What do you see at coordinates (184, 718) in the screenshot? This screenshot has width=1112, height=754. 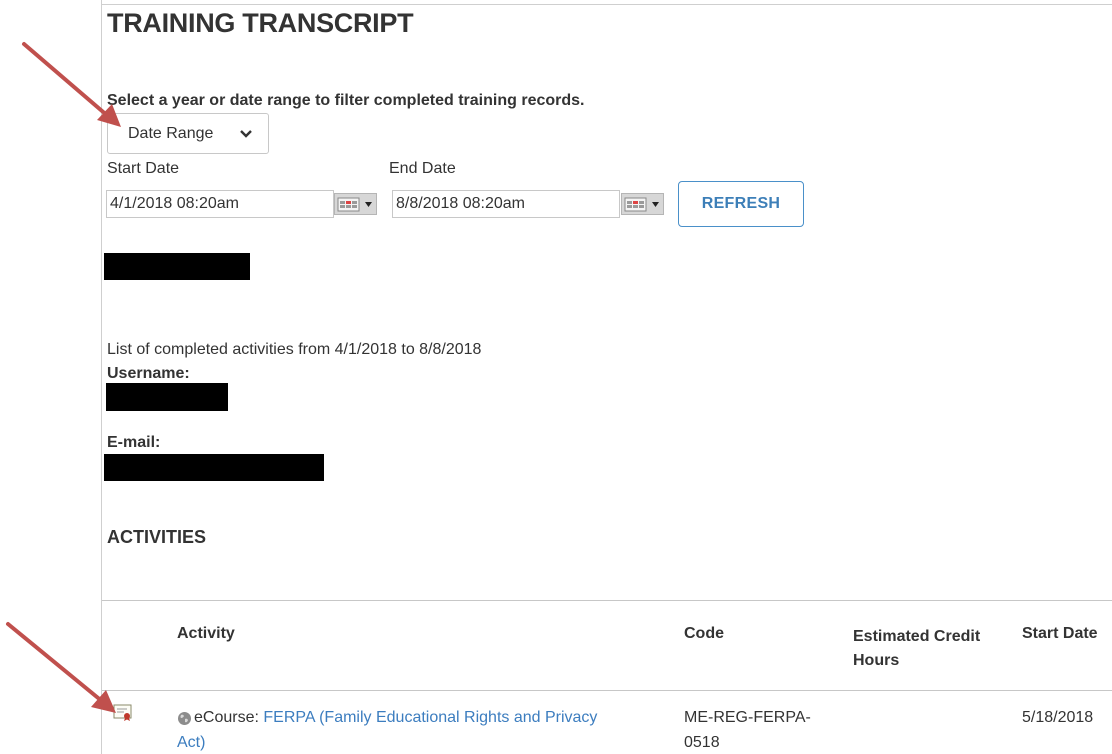 I see `globe-icon` at bounding box center [184, 718].